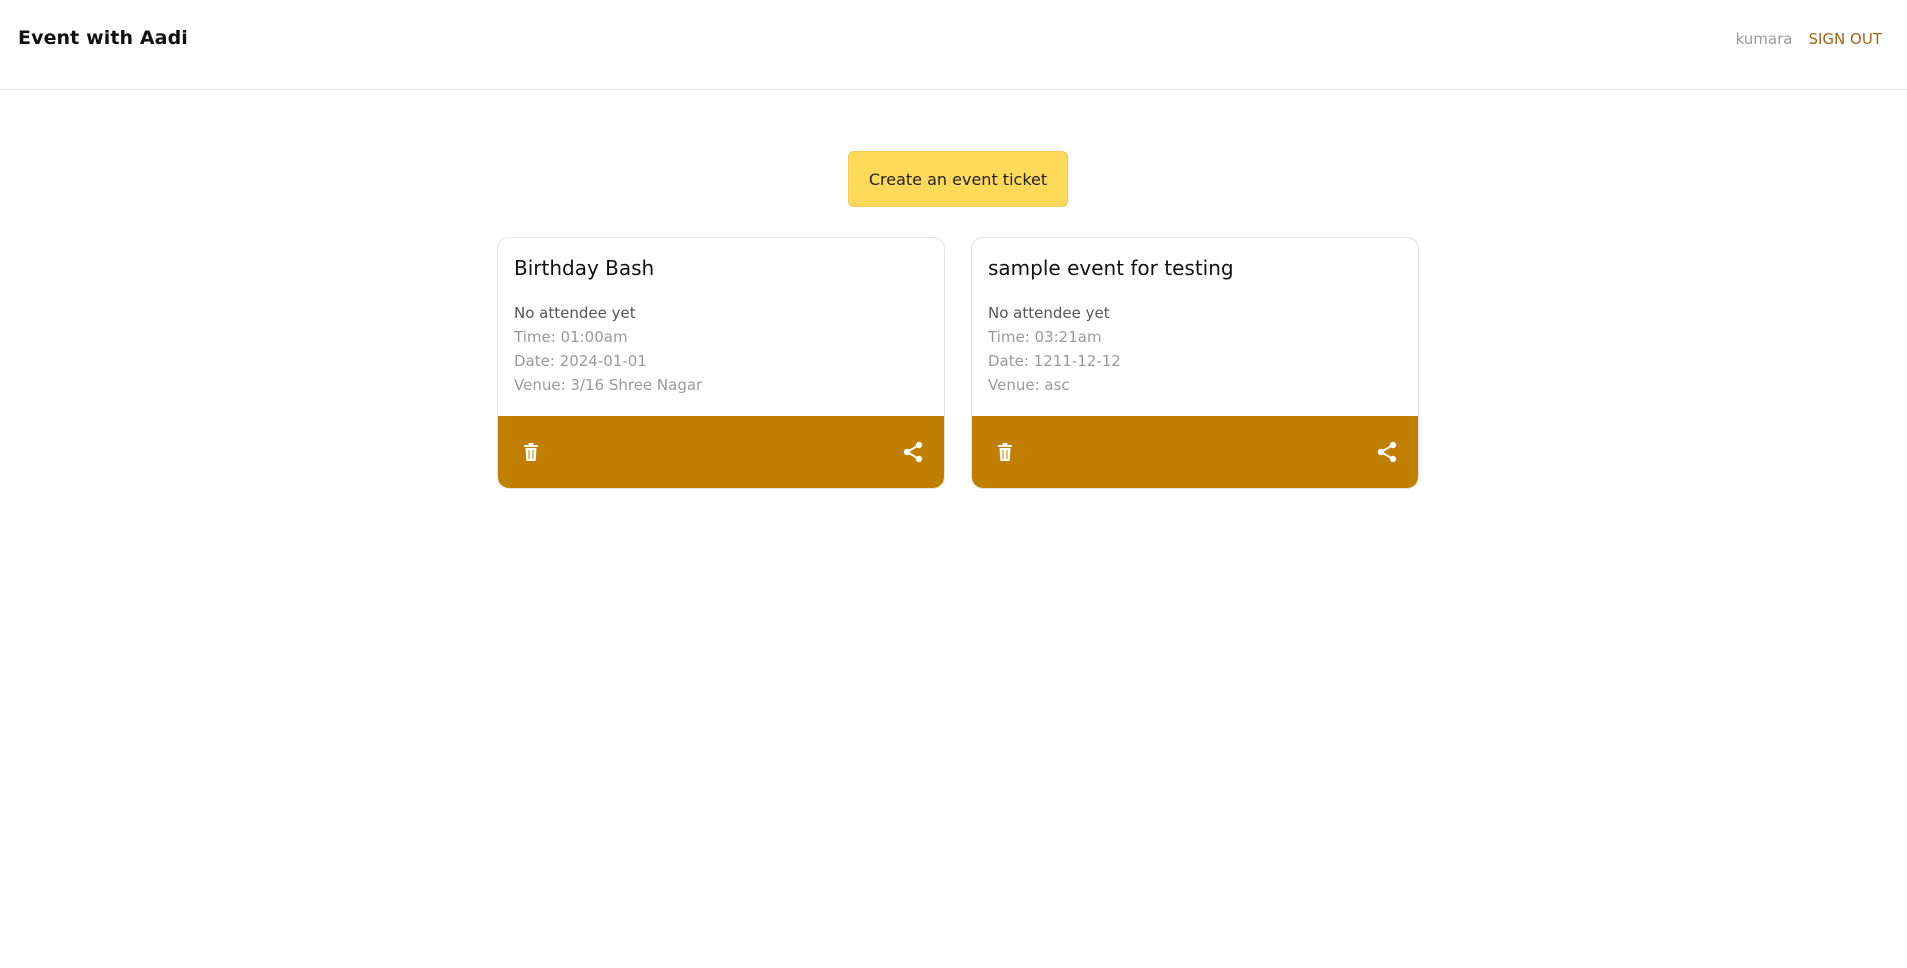 This screenshot has width=1907, height=968. Describe the element at coordinates (1111, 268) in the screenshot. I see `event-title: sample event for testing` at that location.